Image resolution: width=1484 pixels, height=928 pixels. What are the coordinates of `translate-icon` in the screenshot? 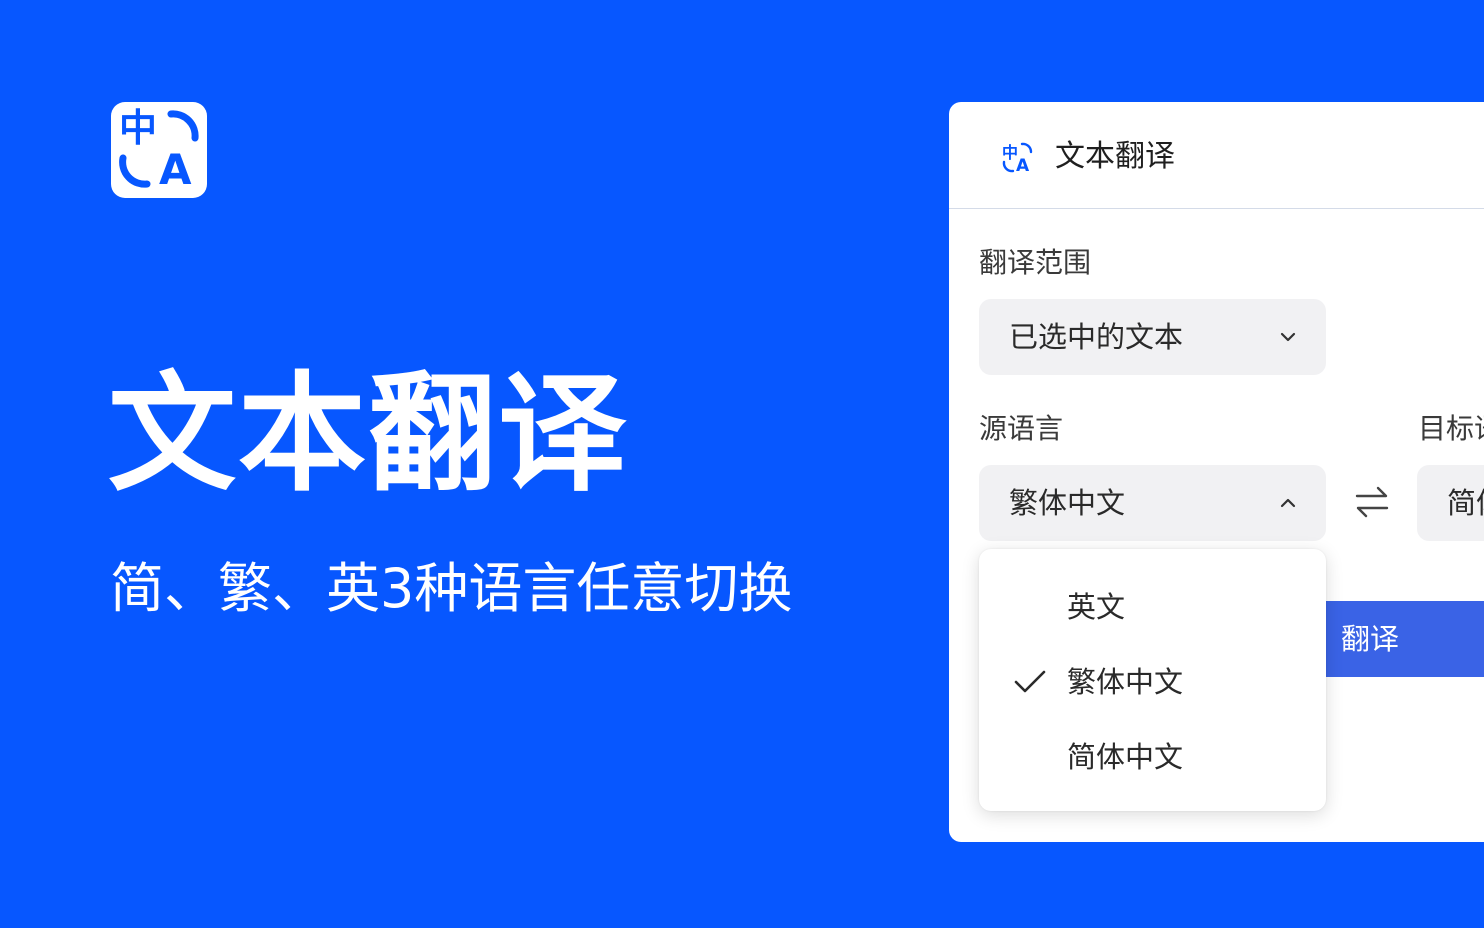 It's located at (159, 149).